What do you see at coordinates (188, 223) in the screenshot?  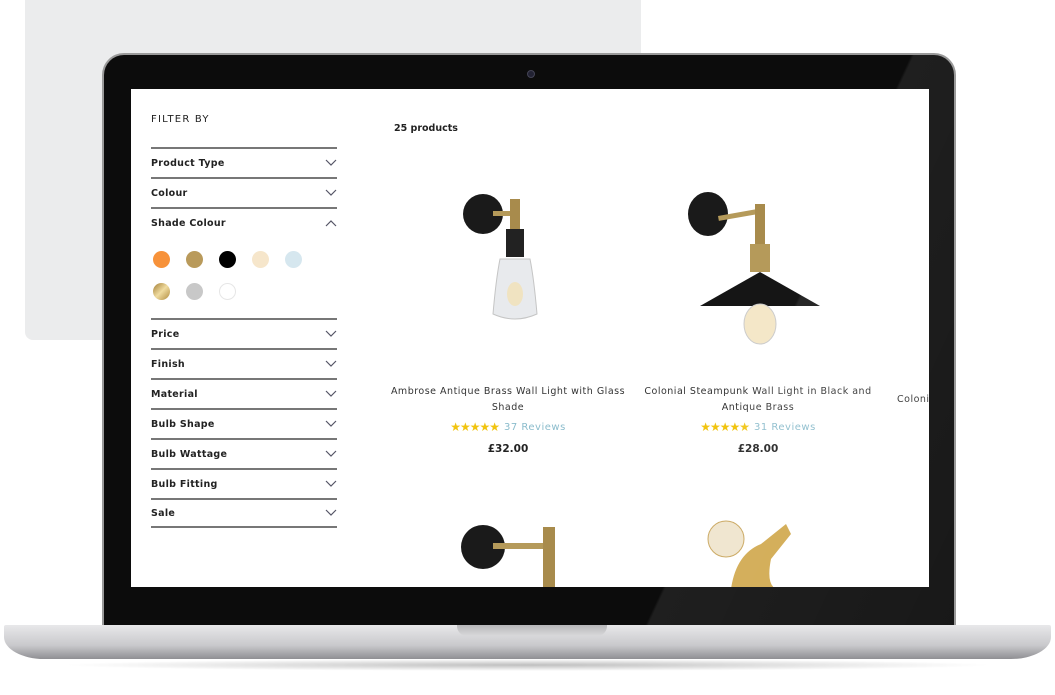 I see `filter-label: Shade Colour` at bounding box center [188, 223].